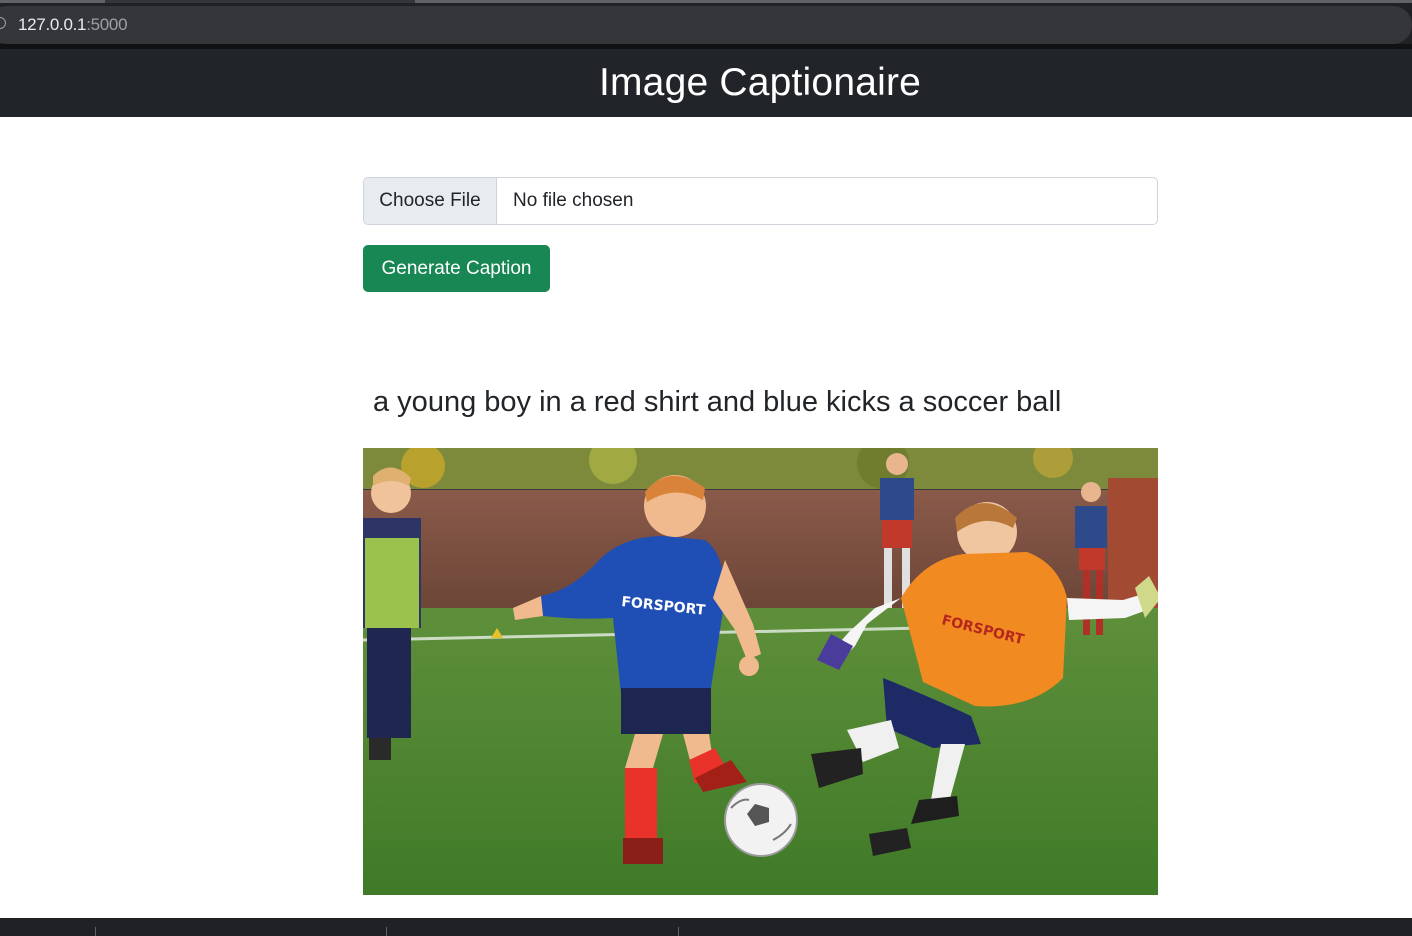 The height and width of the screenshot is (936, 1412). I want to click on app-navbar: Image Captionaire, so click(706, 83).